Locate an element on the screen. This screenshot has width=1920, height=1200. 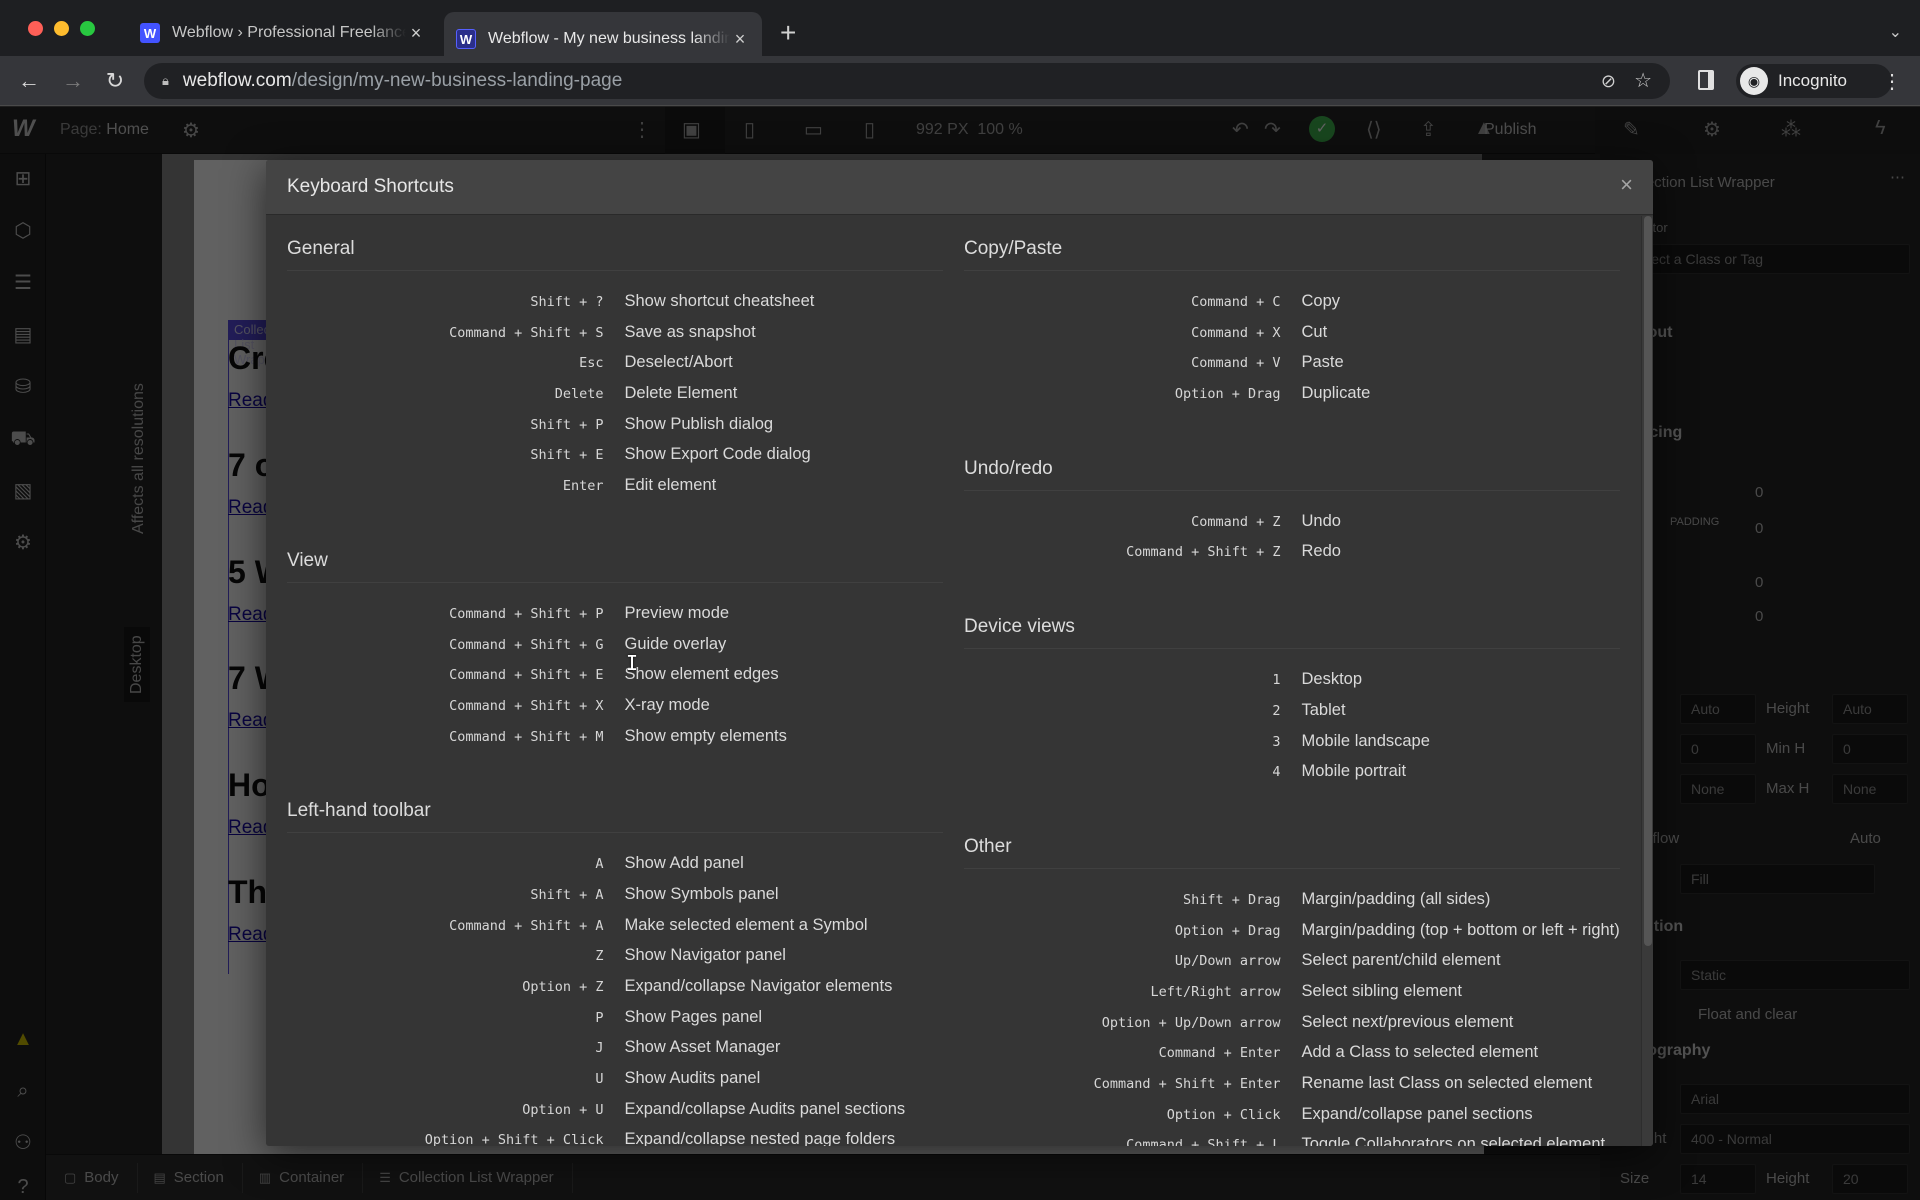
shortcut-keys: Command + Shift + Z is located at coordinates (1203, 552).